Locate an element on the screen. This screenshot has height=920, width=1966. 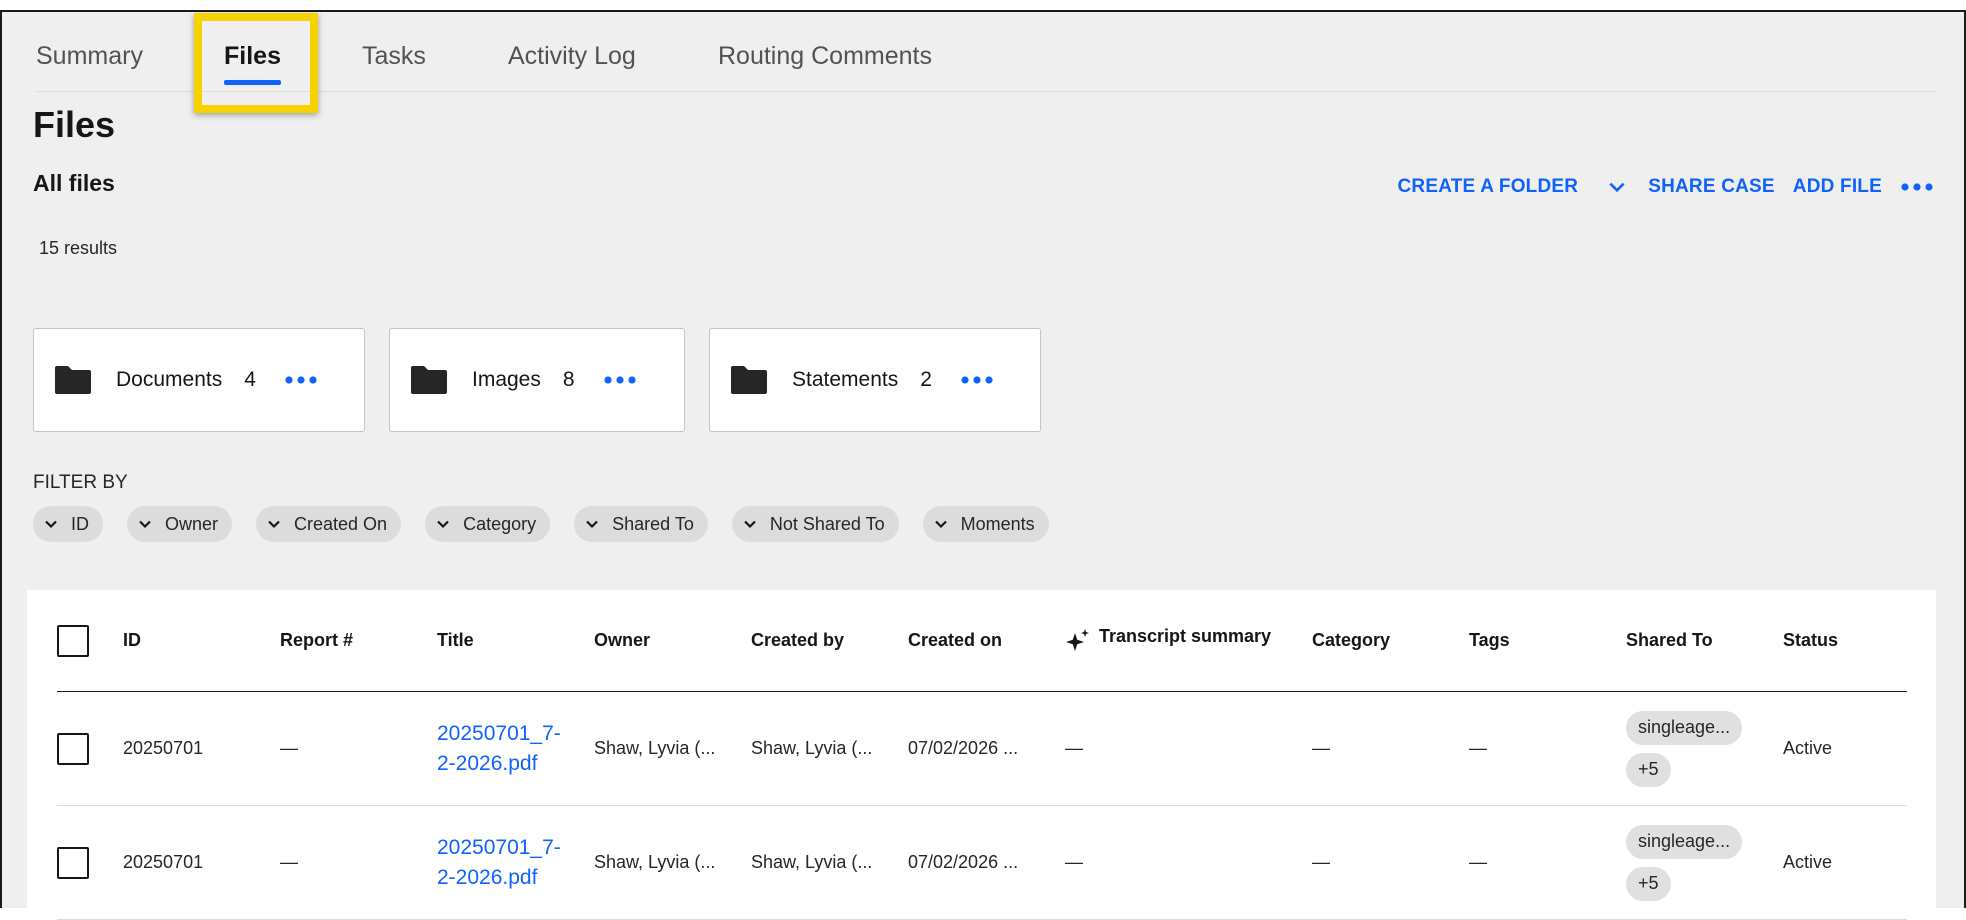
folder-list: Documents 4 Images 8 Statements 2 is located at coordinates (549, 380).